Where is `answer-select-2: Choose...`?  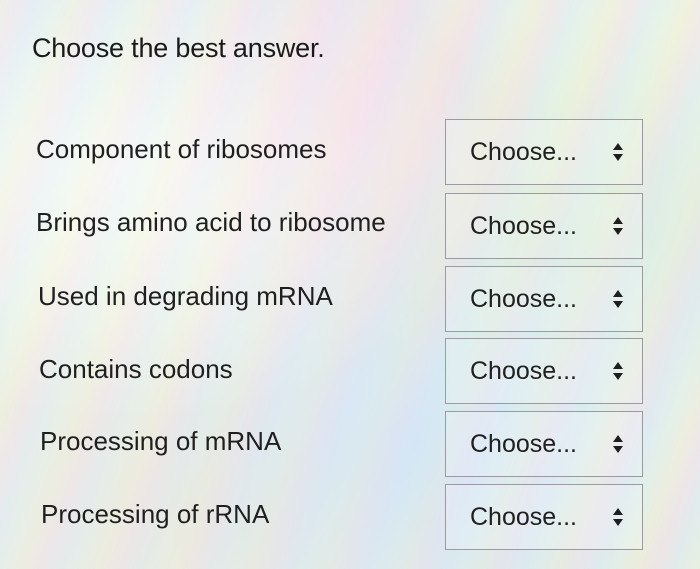 answer-select-2: Choose... is located at coordinates (544, 226).